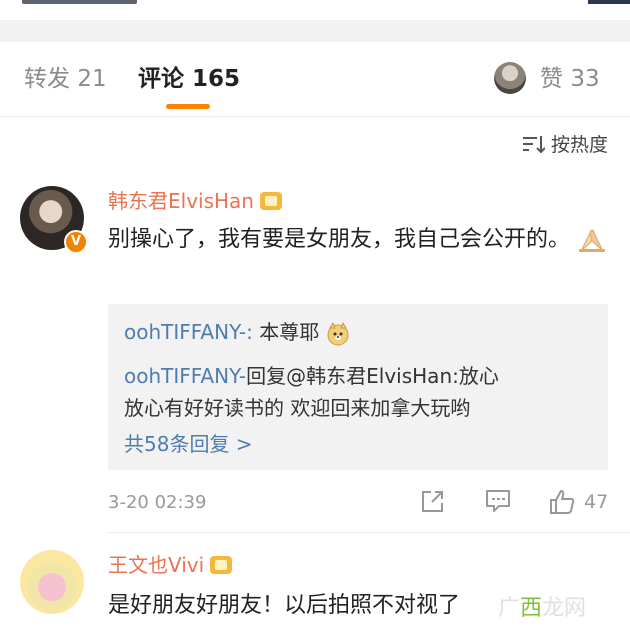  I want to click on watermark-main: 西, so click(531, 608).